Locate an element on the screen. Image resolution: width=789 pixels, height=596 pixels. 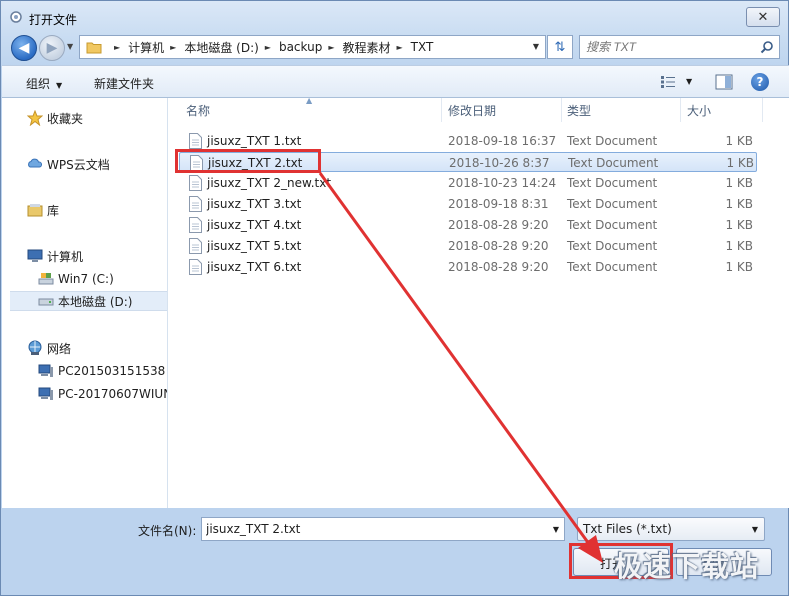
sidebar-item-computer: 计算机 is located at coordinates (97, 256).